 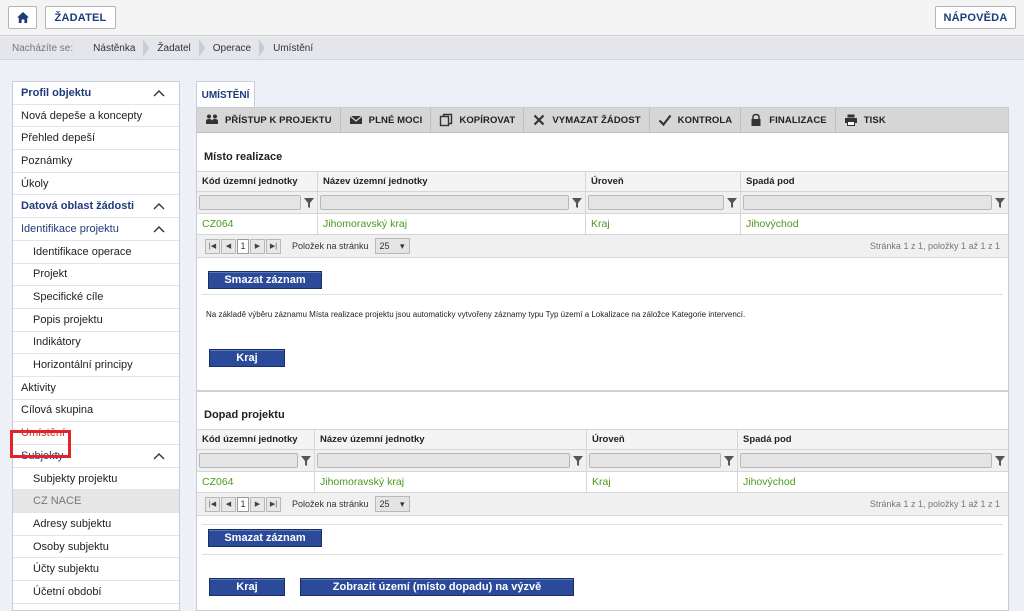 What do you see at coordinates (96, 275) in the screenshot?
I see `sidebar-item-project: Projekt` at bounding box center [96, 275].